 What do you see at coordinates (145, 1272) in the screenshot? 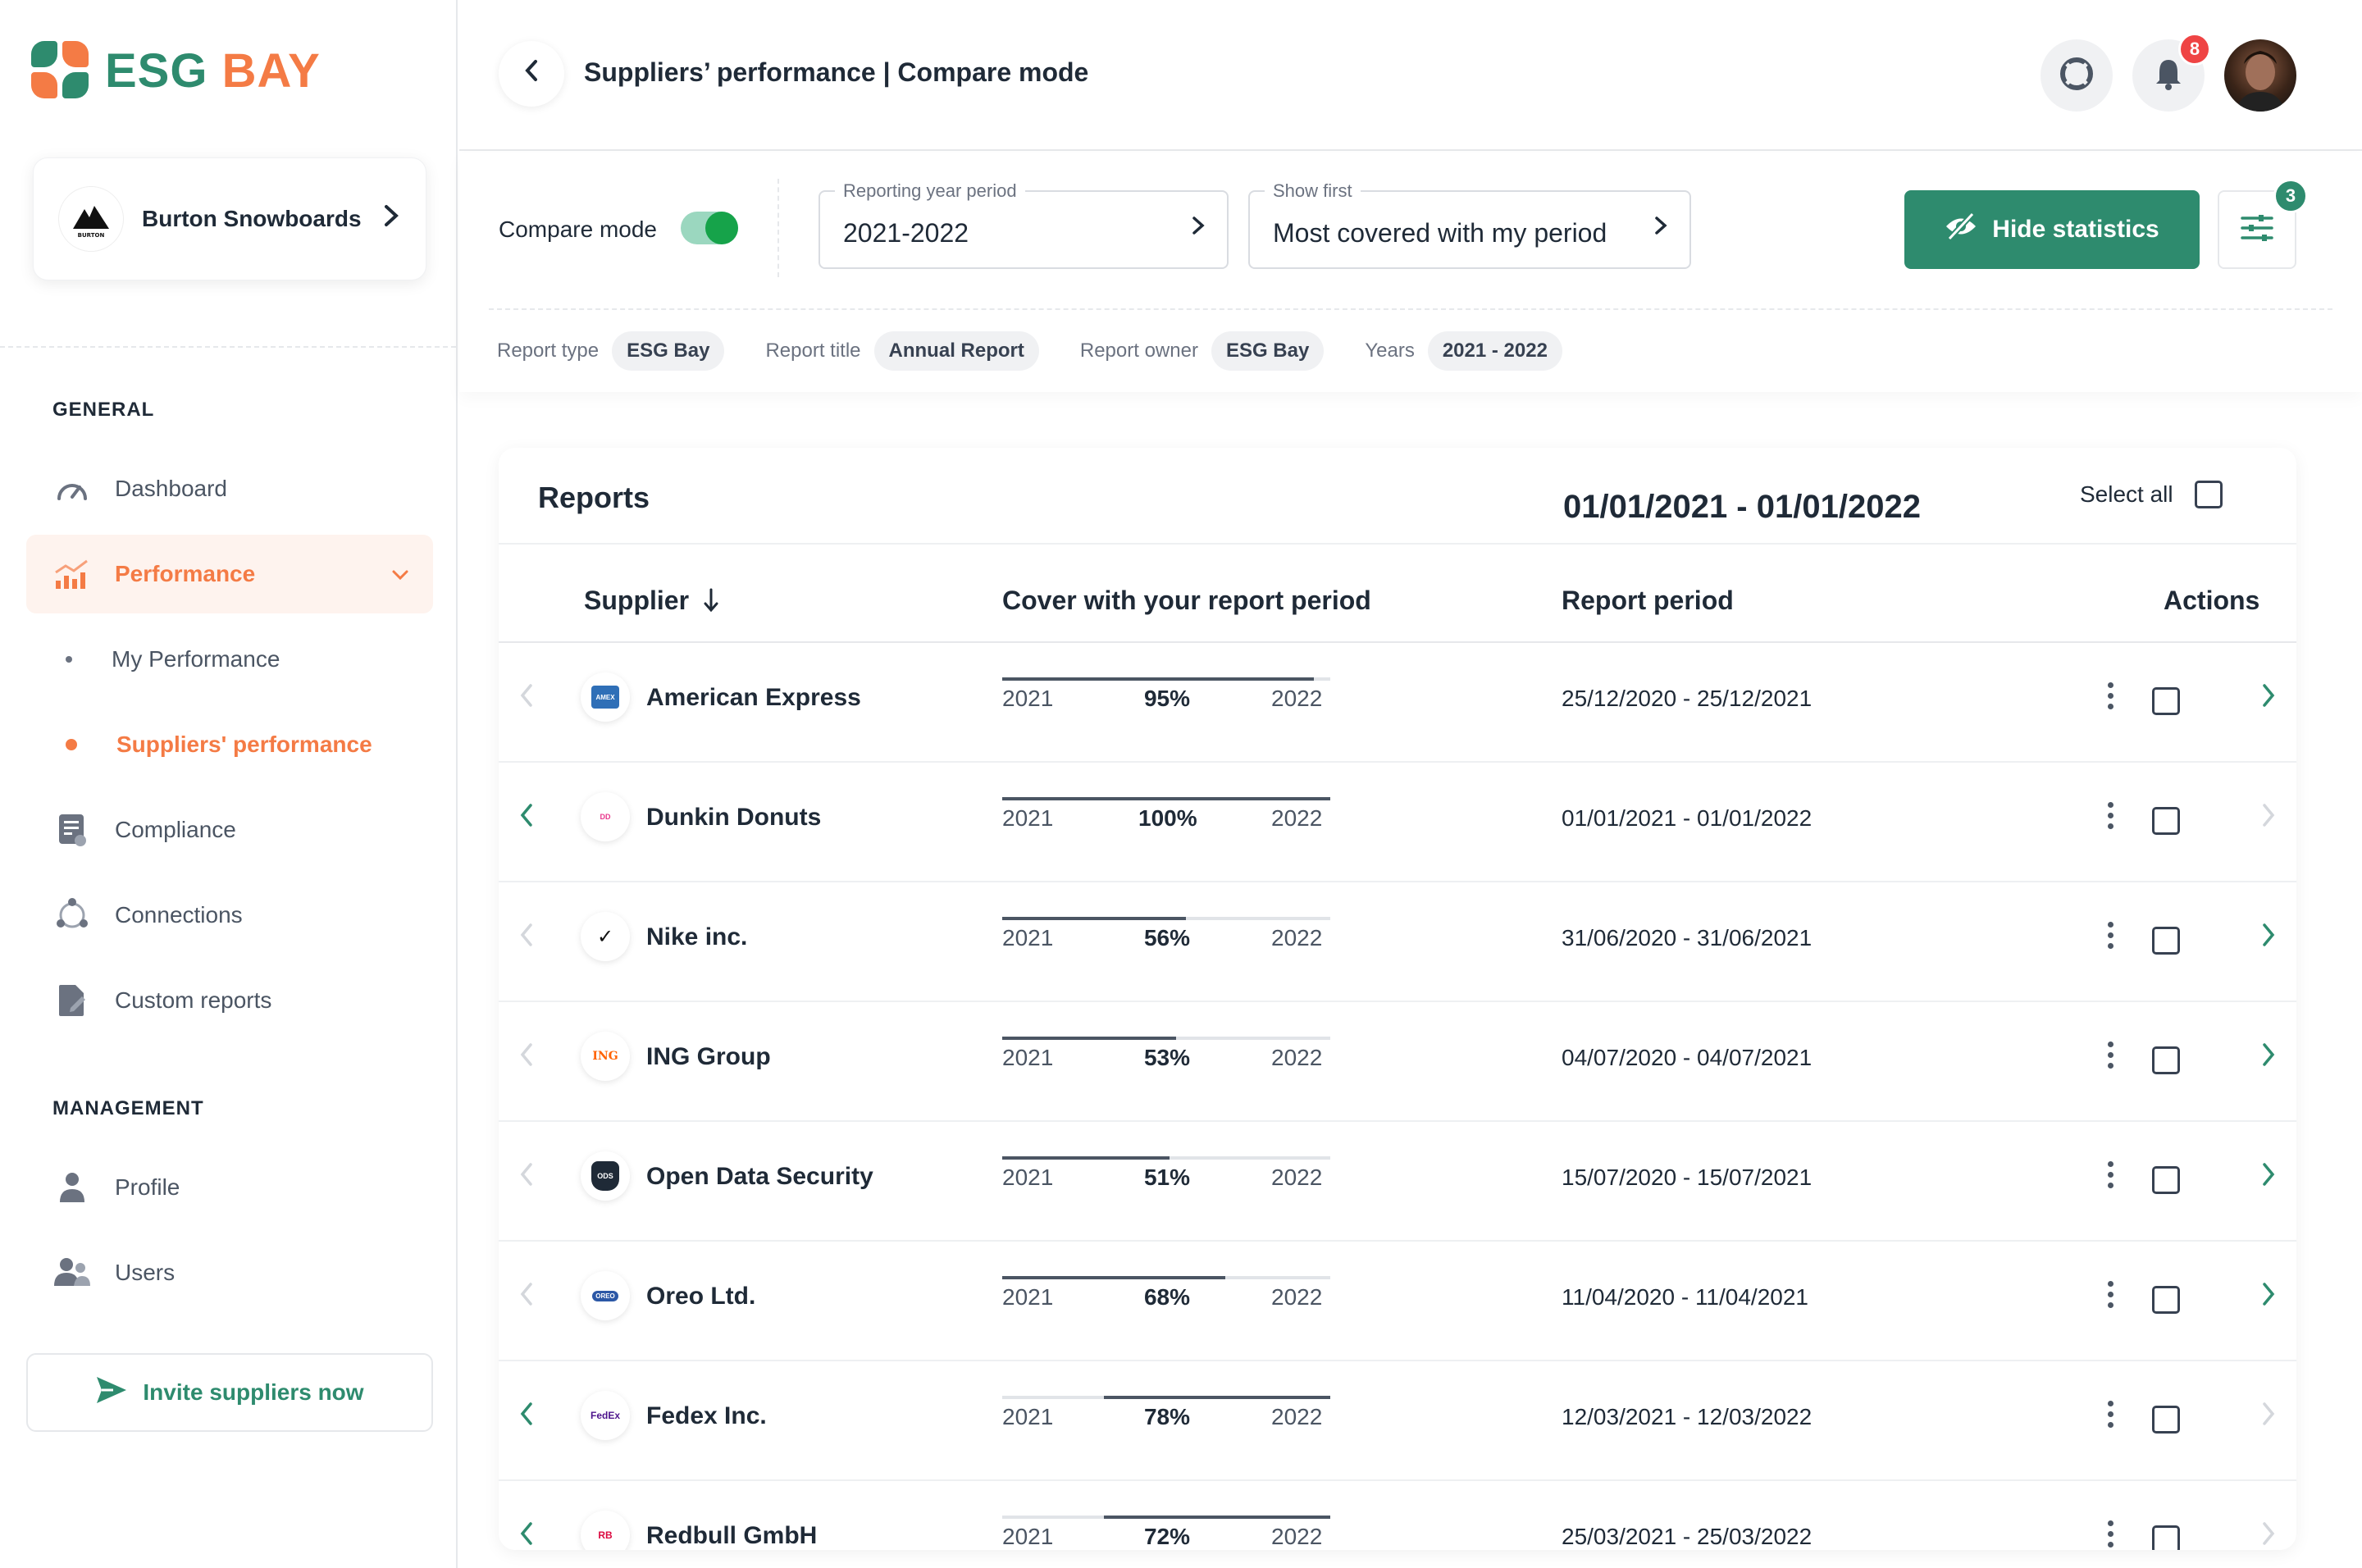
I see `sidebar-item-label: Users` at bounding box center [145, 1272].